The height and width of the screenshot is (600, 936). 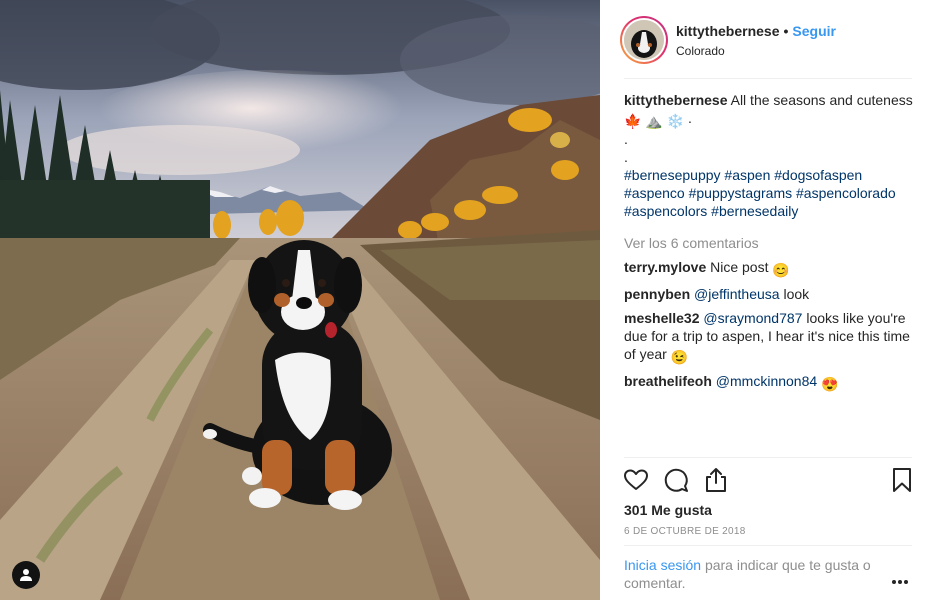 What do you see at coordinates (768, 78) in the screenshot?
I see `header-divider` at bounding box center [768, 78].